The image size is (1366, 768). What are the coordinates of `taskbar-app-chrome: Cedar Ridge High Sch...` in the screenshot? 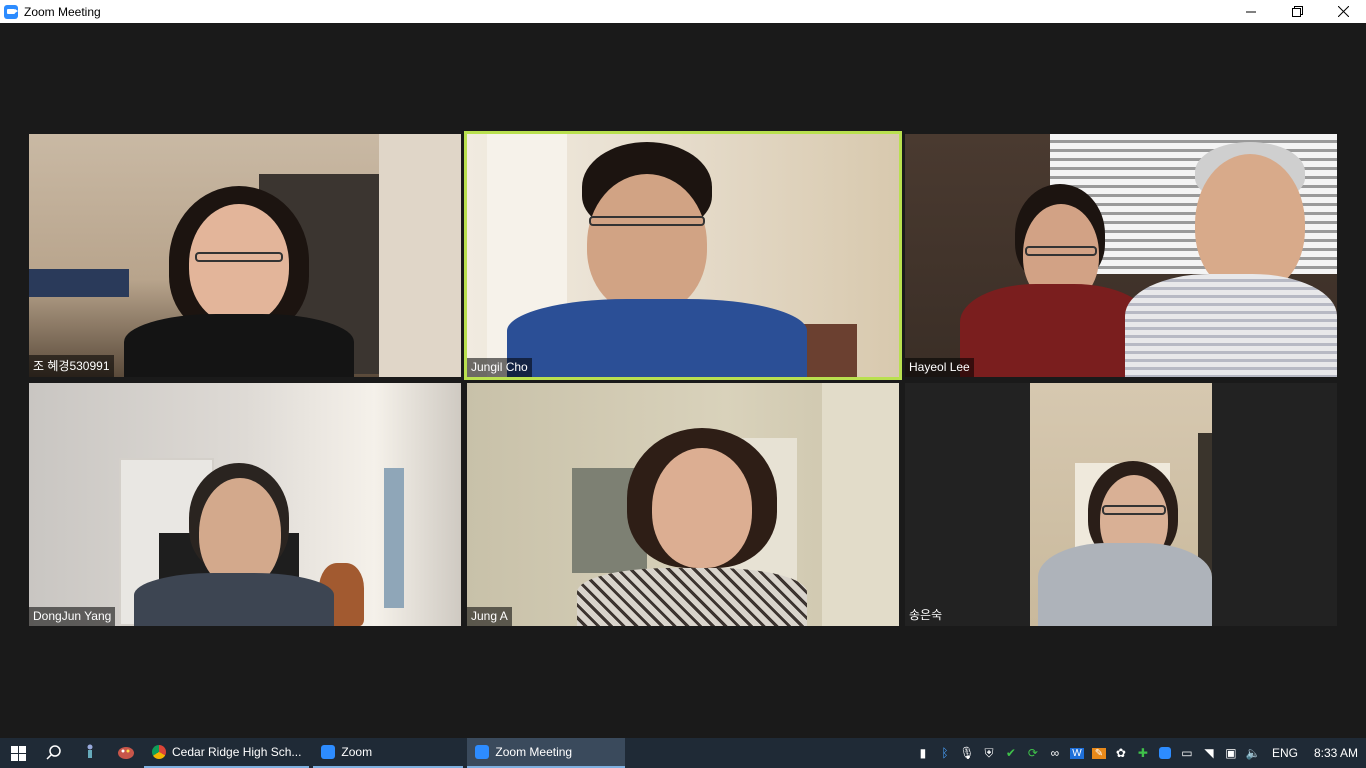 It's located at (227, 753).